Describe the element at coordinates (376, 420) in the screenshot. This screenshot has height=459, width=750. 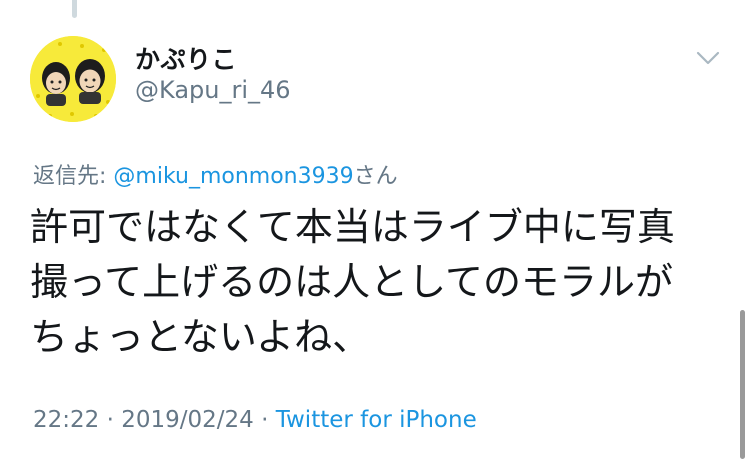
I see `tweet-source-link: Twitter for iPhone` at that location.